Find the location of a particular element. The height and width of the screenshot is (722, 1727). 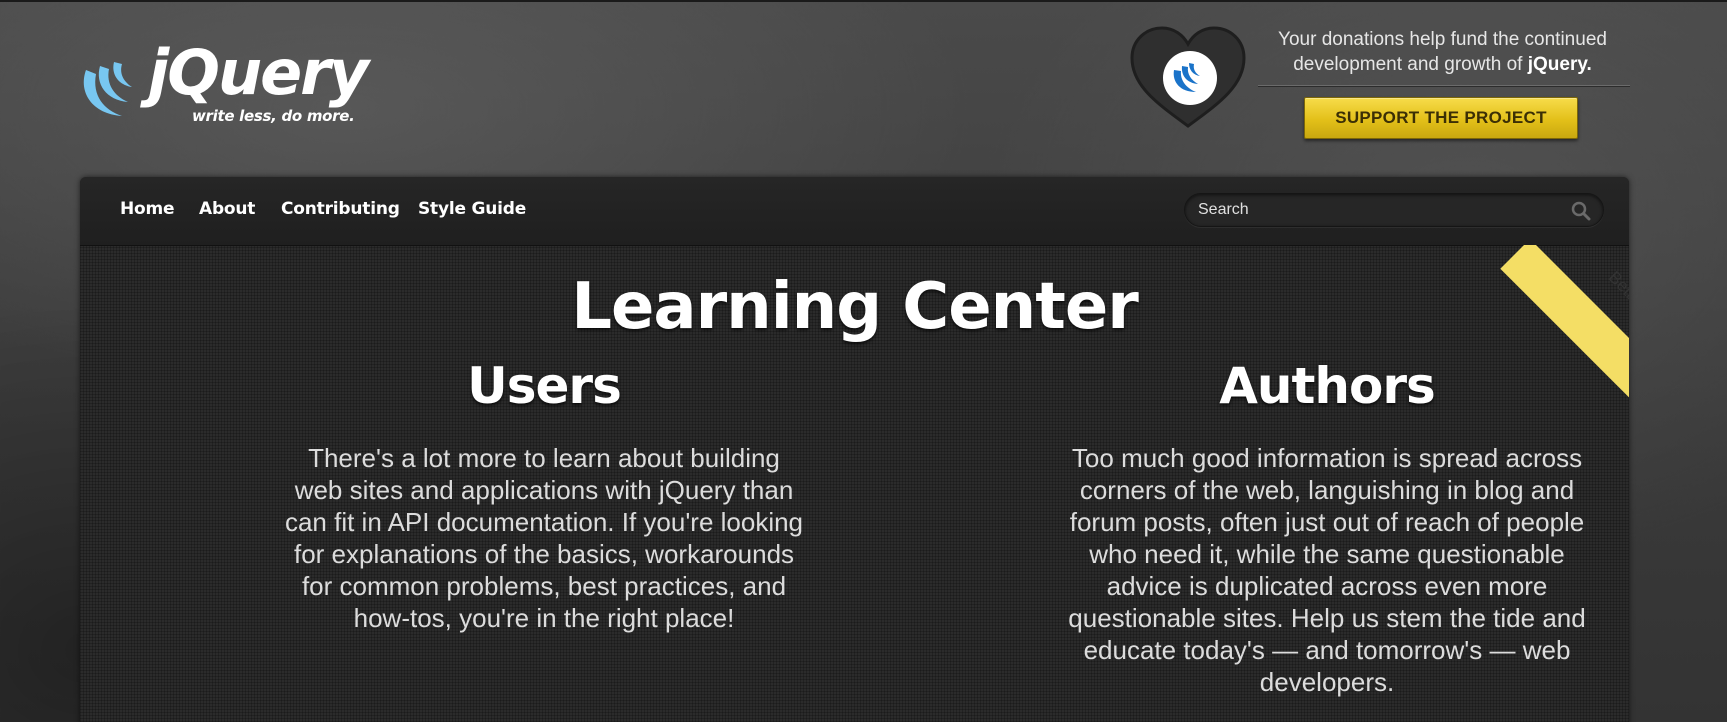

jquery-logo: jQuery write less, do more. is located at coordinates (243, 90).